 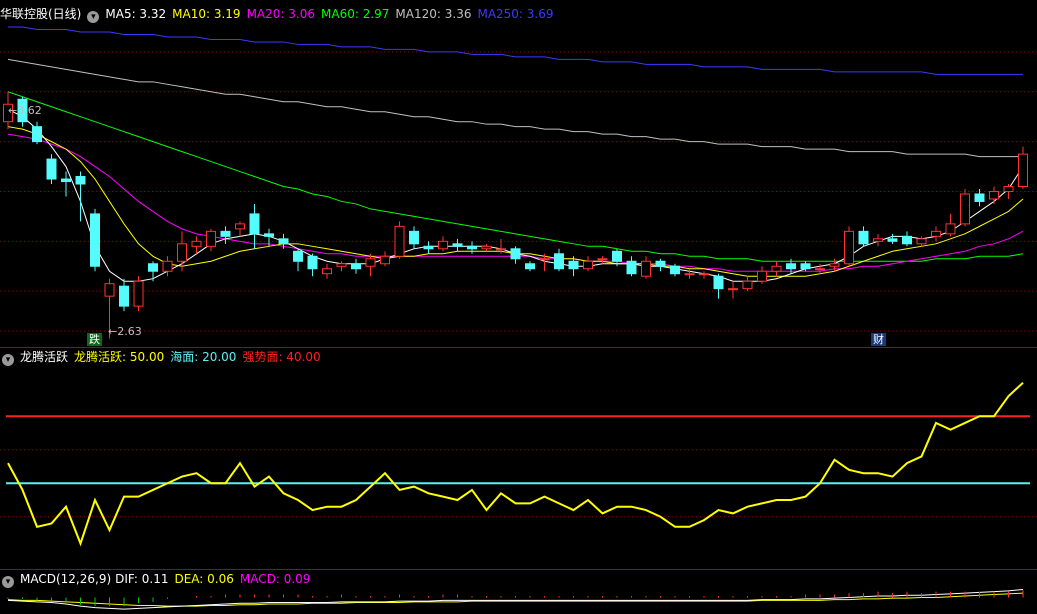 What do you see at coordinates (204, 579) in the screenshot?
I see `dea-label: DEA: 0.06` at bounding box center [204, 579].